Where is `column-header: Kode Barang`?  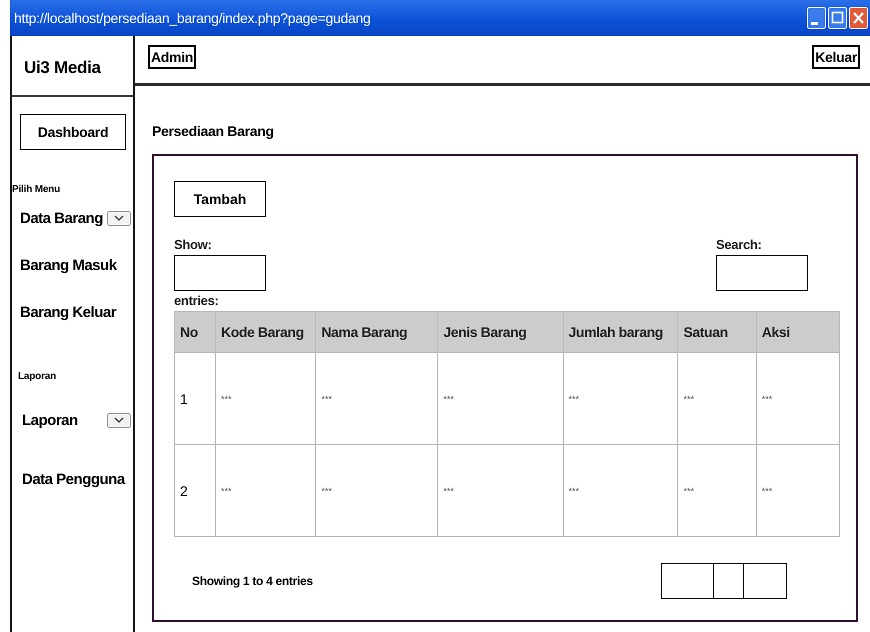 column-header: Kode Barang is located at coordinates (266, 332).